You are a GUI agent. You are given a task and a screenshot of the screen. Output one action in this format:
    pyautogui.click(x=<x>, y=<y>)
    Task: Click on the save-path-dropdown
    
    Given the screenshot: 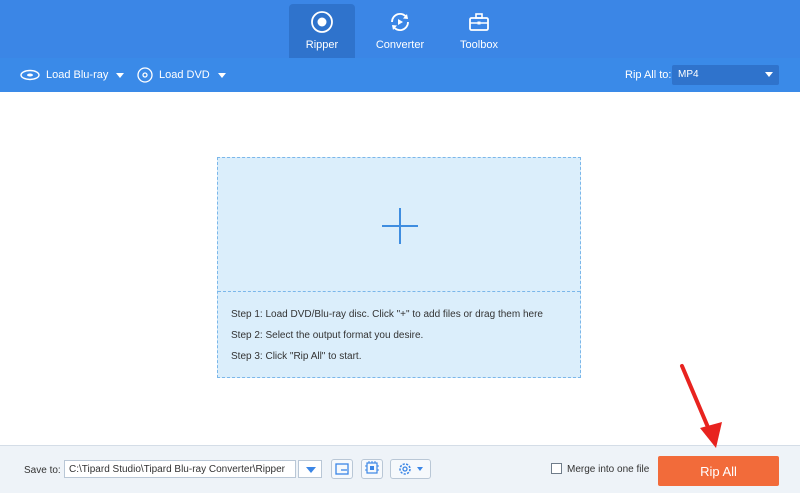 What is the action you would take?
    pyautogui.click(x=310, y=469)
    